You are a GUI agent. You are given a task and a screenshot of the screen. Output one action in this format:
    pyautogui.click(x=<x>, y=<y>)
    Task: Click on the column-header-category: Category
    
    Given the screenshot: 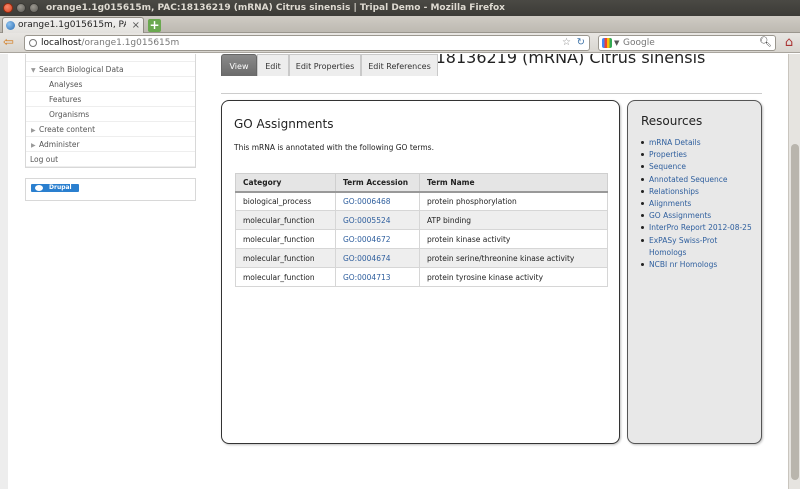 What is the action you would take?
    pyautogui.click(x=285, y=183)
    